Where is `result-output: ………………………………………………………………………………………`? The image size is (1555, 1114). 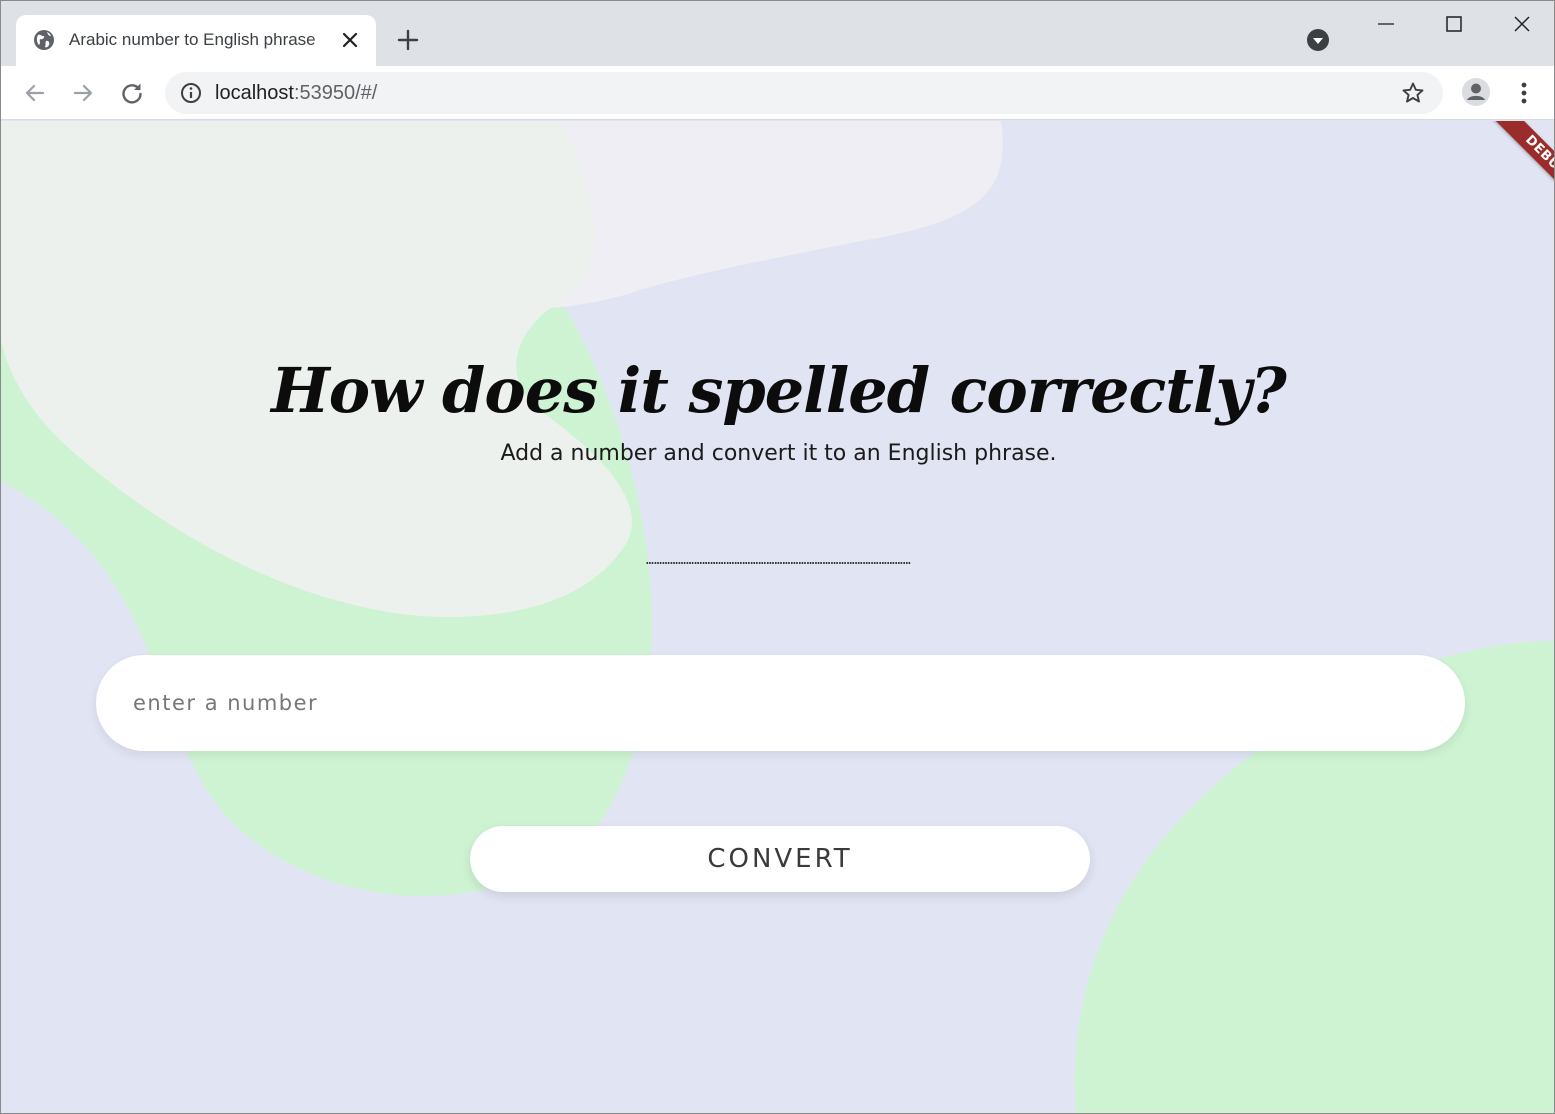 result-output: ……………………………………………………………………………………… is located at coordinates (778, 560).